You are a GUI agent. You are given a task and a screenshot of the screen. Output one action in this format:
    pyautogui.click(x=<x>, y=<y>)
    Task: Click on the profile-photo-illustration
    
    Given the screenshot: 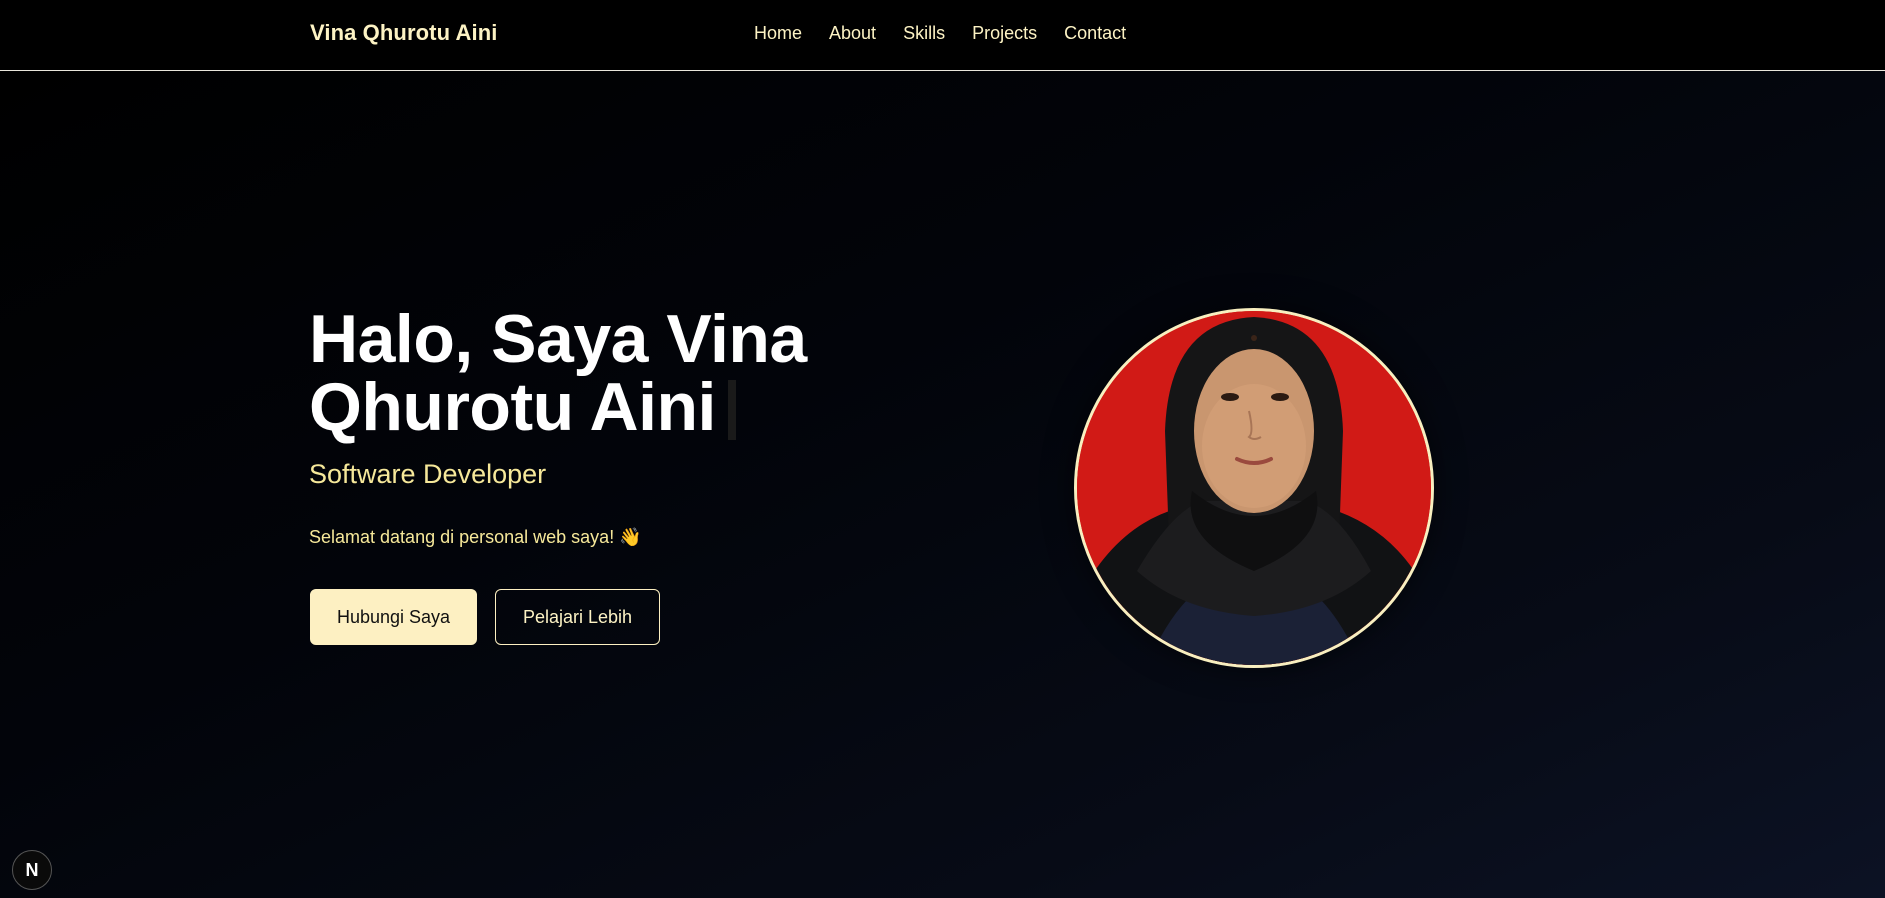 What is the action you would take?
    pyautogui.click(x=1254, y=488)
    